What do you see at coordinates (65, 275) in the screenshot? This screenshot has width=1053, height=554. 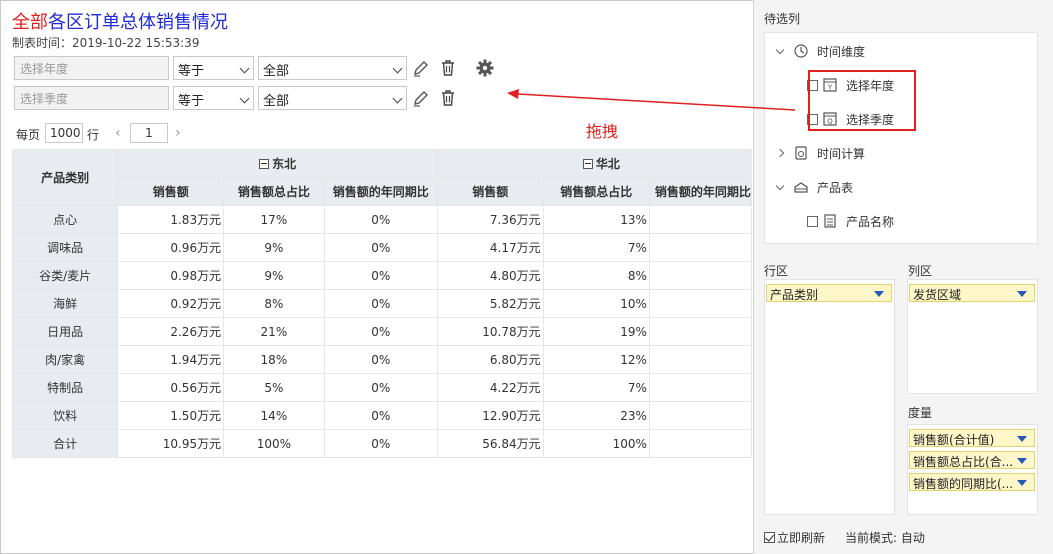 I see `row-category-cell: 谷类/麦片` at bounding box center [65, 275].